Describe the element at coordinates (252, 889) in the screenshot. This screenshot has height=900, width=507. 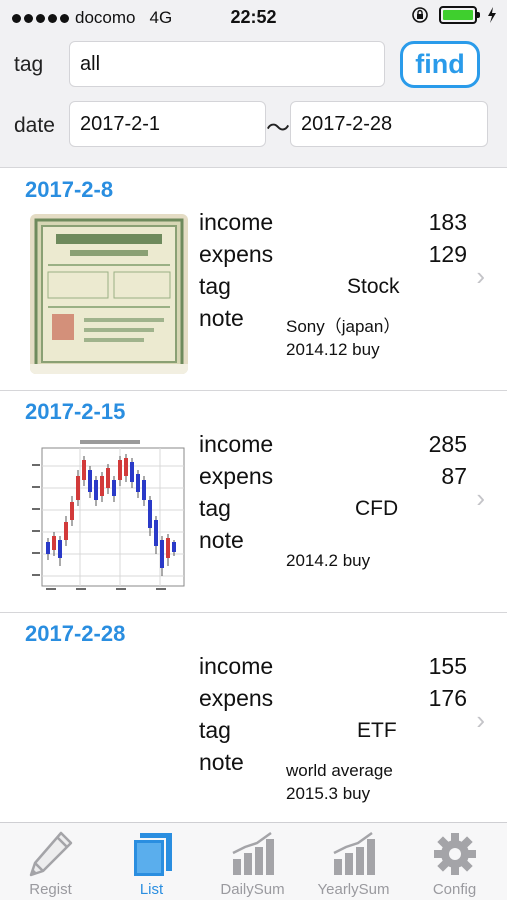
I see `tab-label: DailySum` at that location.